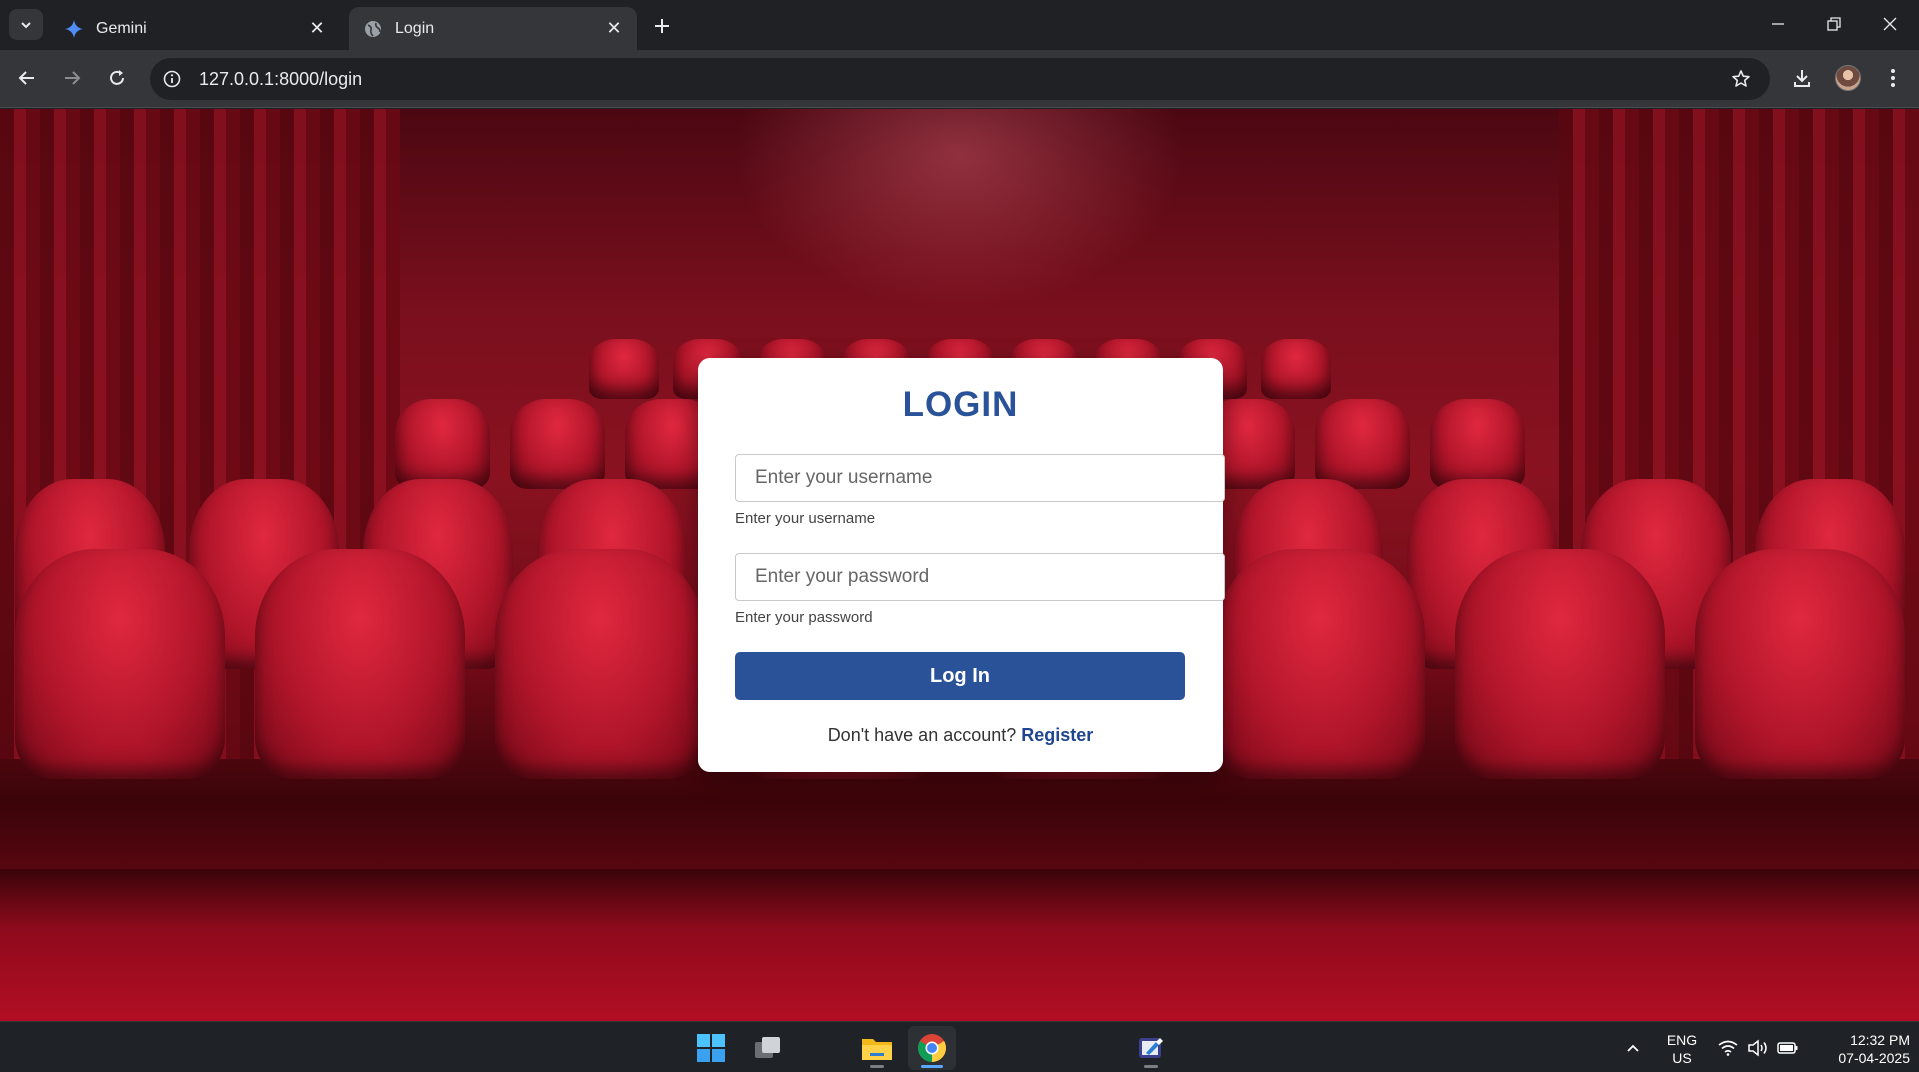  Describe the element at coordinates (1682, 1058) in the screenshot. I see `region-code: US` at that location.